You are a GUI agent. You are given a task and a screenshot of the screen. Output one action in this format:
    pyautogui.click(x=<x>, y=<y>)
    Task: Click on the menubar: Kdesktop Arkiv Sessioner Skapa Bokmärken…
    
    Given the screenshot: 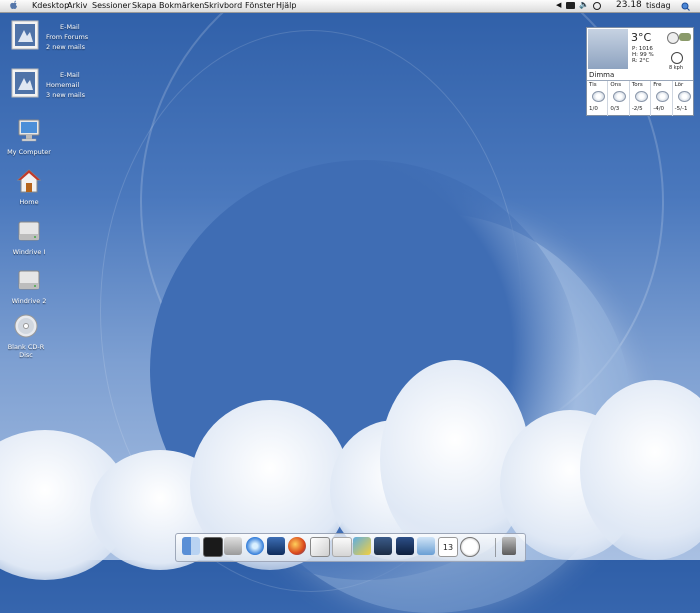 What is the action you would take?
    pyautogui.click(x=350, y=6)
    